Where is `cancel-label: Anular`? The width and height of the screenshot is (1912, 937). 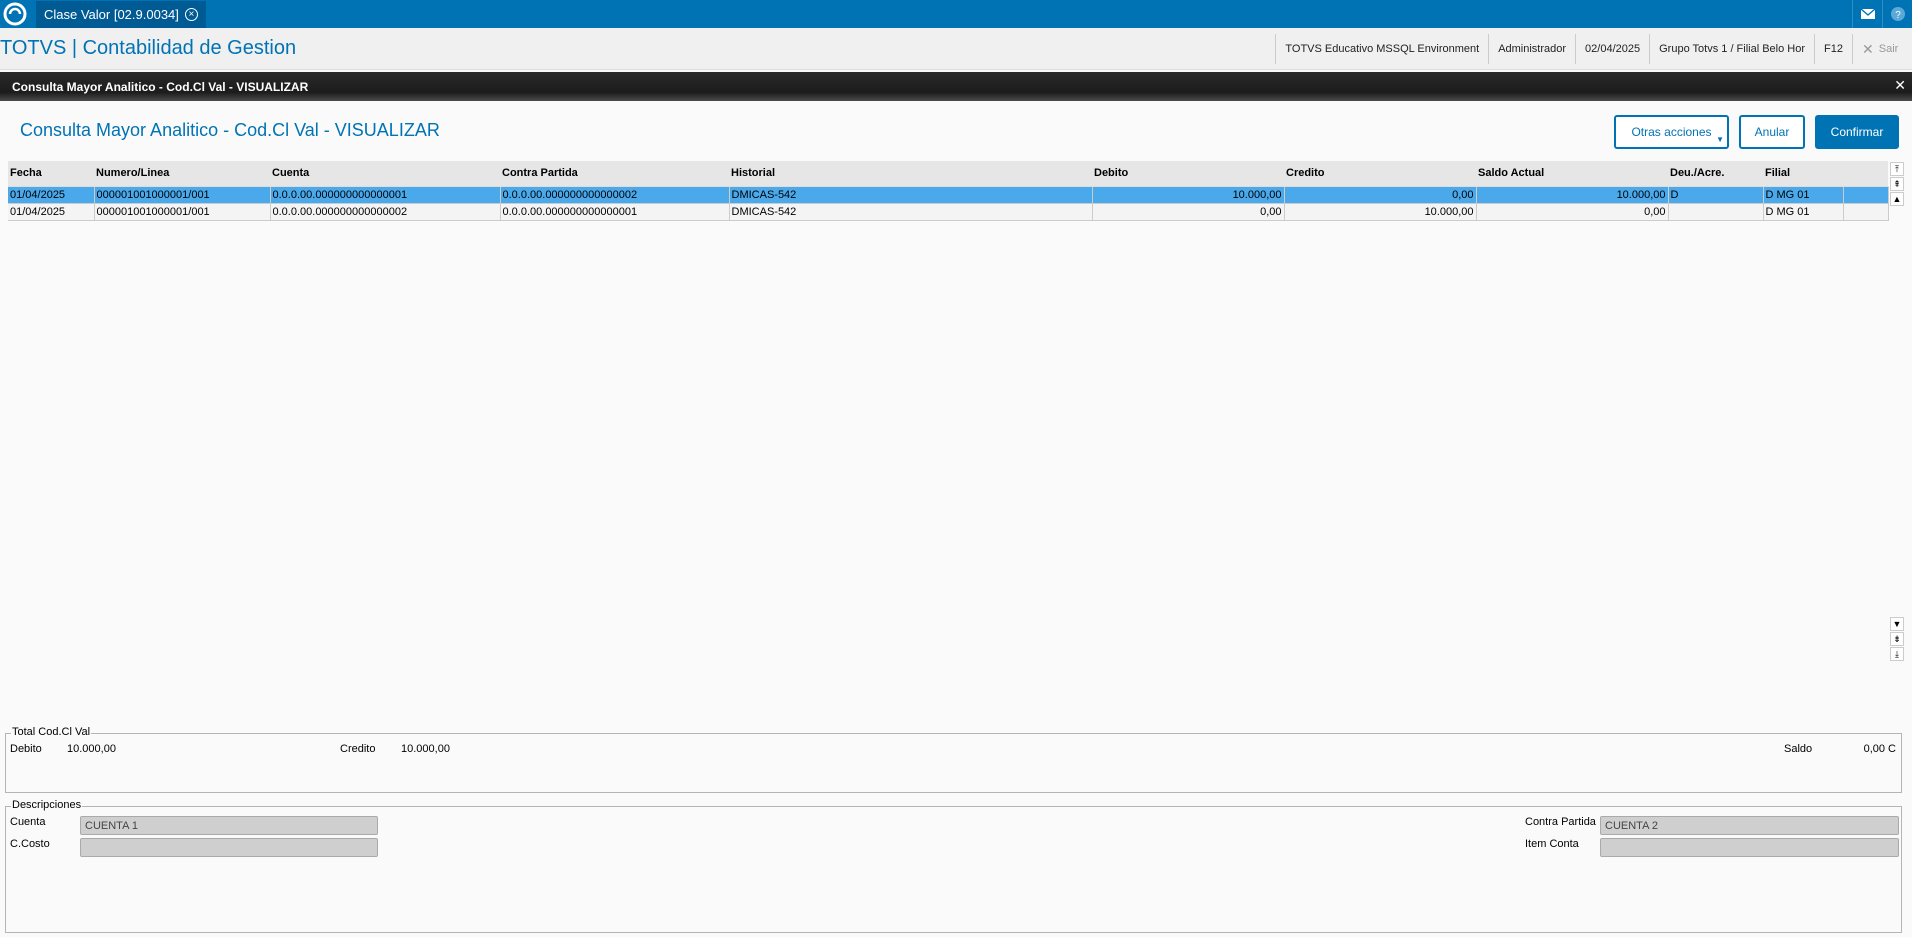
cancel-label: Anular is located at coordinates (1772, 132).